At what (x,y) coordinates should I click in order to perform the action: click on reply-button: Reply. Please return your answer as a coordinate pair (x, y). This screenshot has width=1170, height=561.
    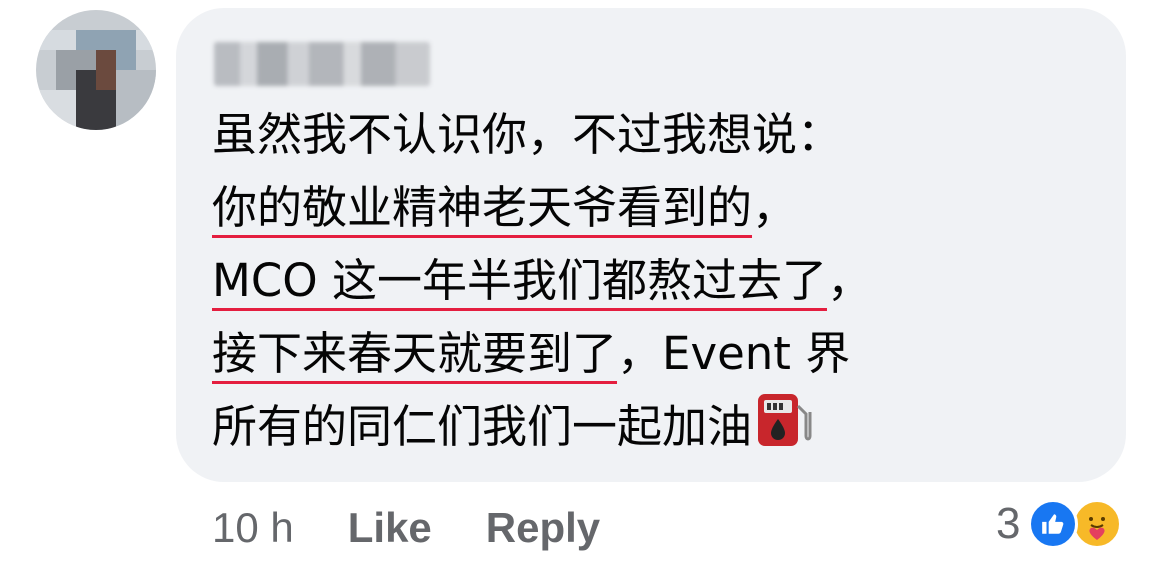
    Looking at the image, I should click on (543, 528).